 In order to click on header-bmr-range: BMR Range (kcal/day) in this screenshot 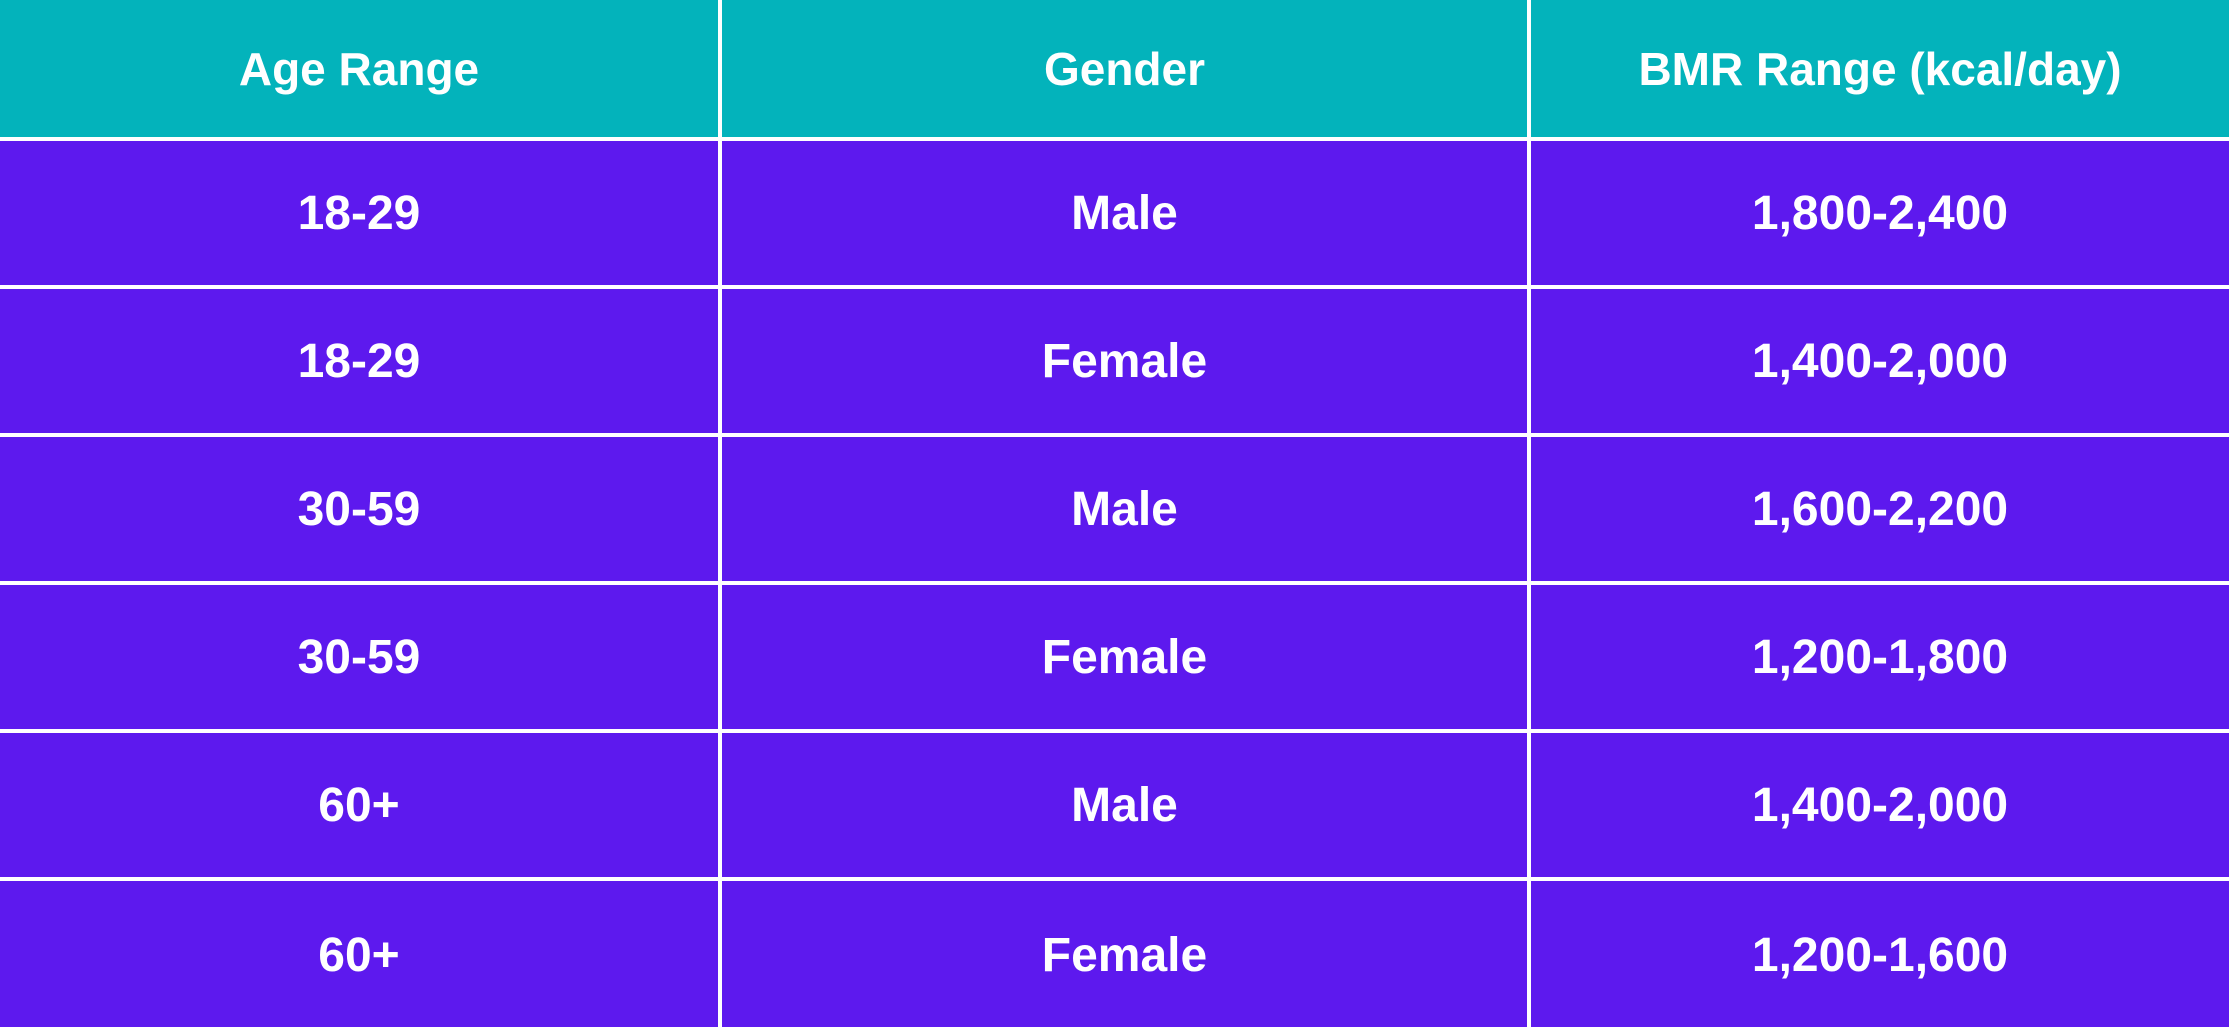, I will do `click(1880, 70)`.